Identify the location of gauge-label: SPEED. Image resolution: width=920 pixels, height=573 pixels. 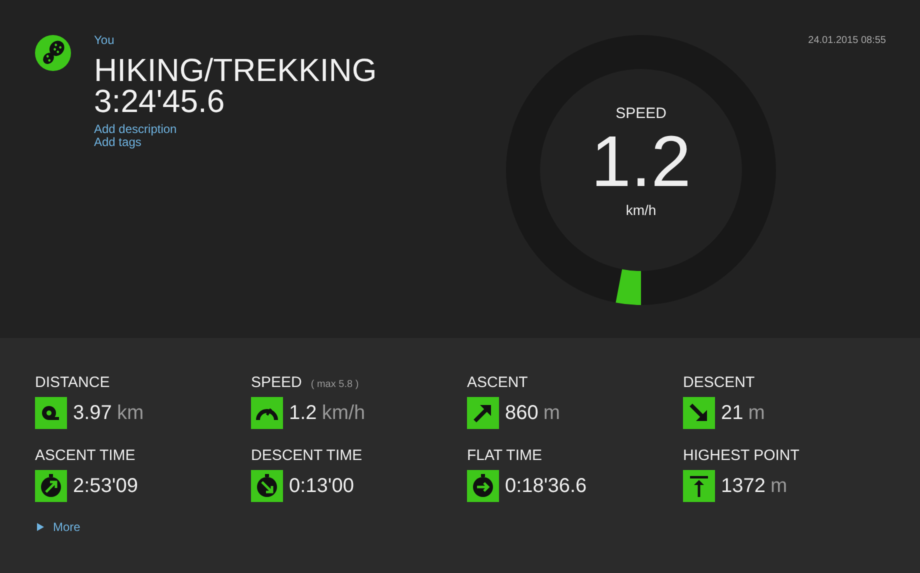
(641, 113).